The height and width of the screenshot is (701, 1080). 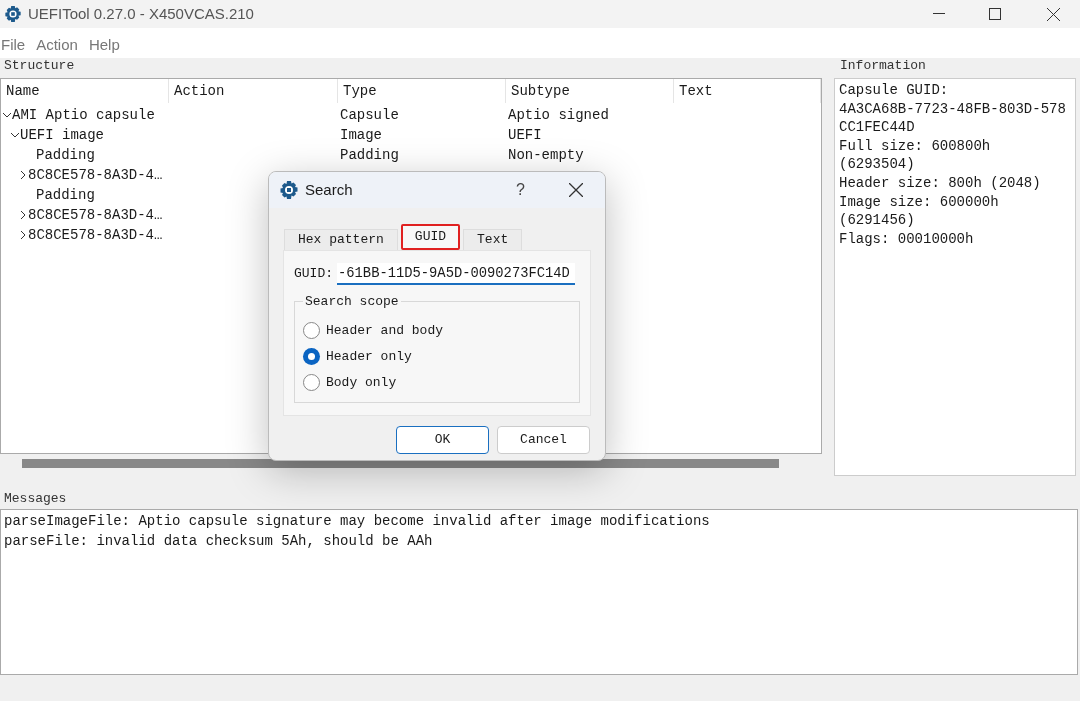 I want to click on tab: GUID, so click(x=430, y=237).